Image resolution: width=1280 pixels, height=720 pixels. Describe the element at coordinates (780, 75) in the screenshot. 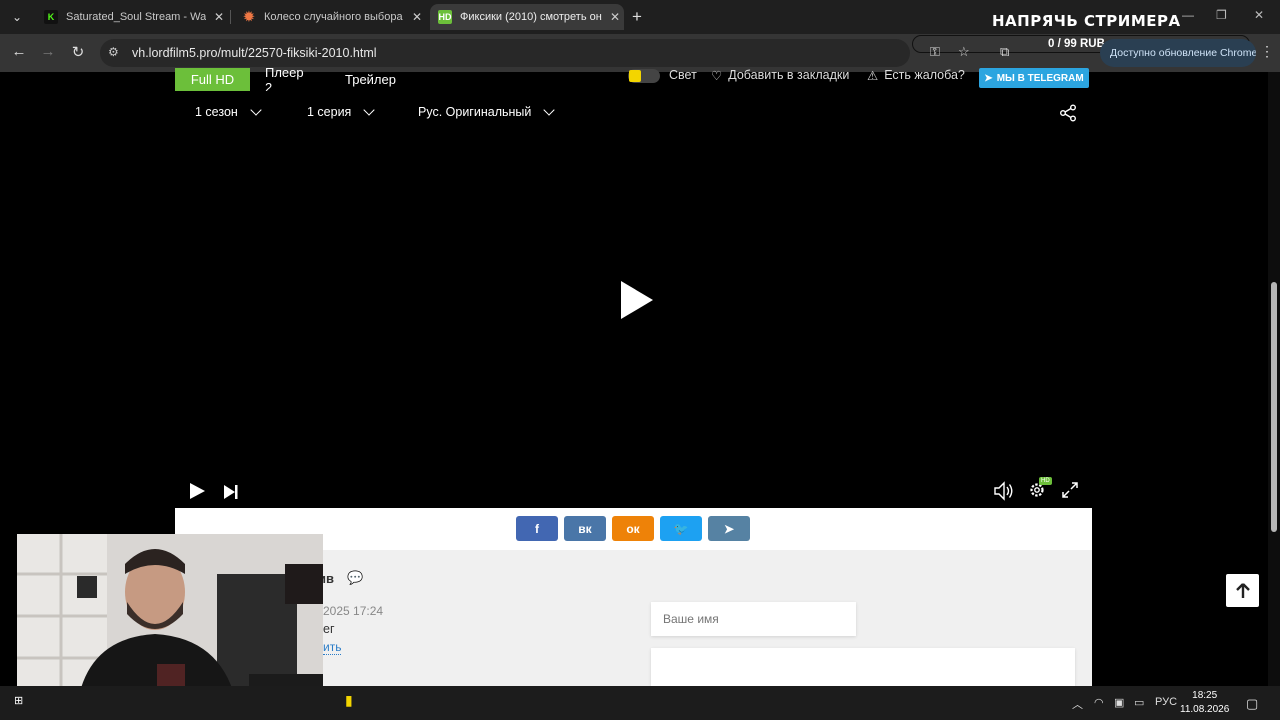

I see `add-bookmark-link: ♡ Добавить в закладки` at that location.